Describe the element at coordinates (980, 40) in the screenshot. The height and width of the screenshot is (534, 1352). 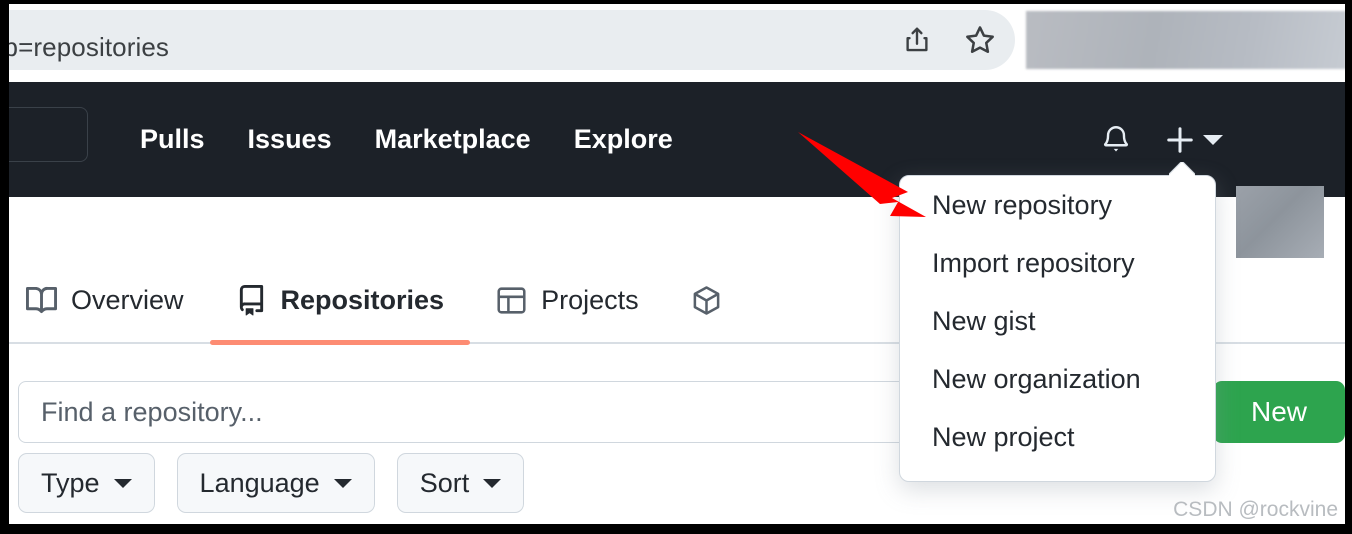
I see `star-icon` at that location.